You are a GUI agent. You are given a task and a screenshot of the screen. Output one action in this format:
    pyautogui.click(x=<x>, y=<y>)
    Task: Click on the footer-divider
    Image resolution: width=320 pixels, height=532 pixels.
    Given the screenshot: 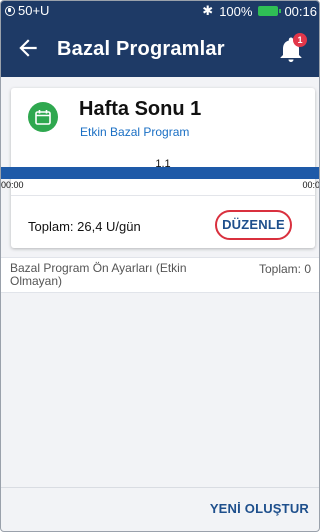 What is the action you would take?
    pyautogui.click(x=160, y=487)
    